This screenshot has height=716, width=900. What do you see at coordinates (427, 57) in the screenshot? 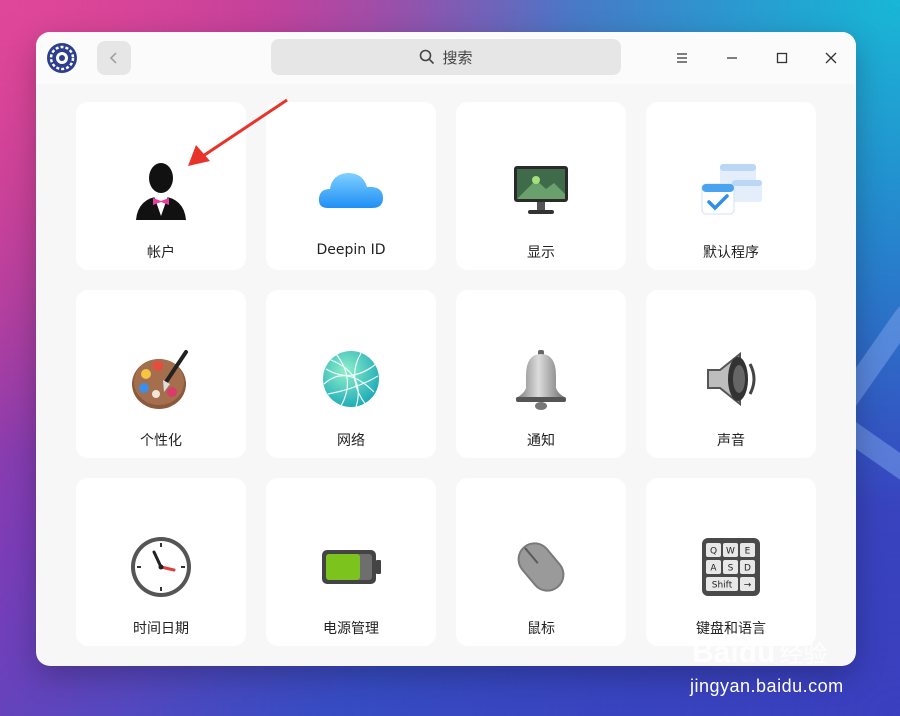
I see `search-icon` at bounding box center [427, 57].